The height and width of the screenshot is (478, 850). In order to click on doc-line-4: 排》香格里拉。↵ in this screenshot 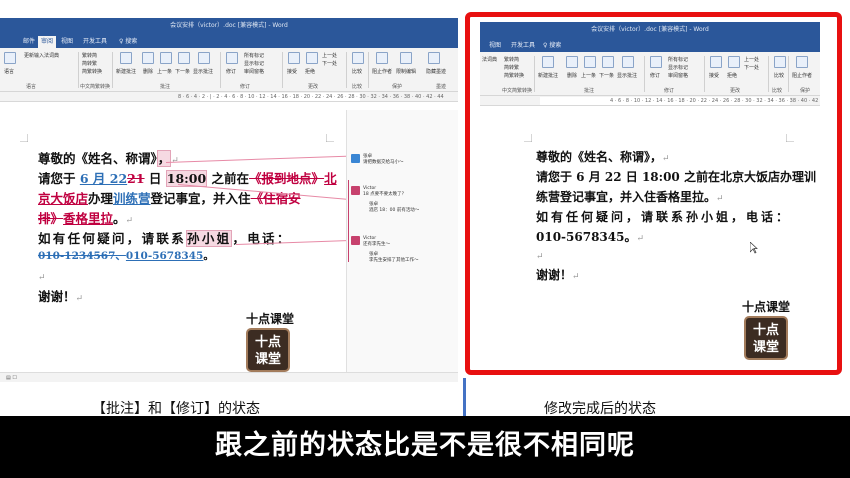, I will do `click(86, 218)`.